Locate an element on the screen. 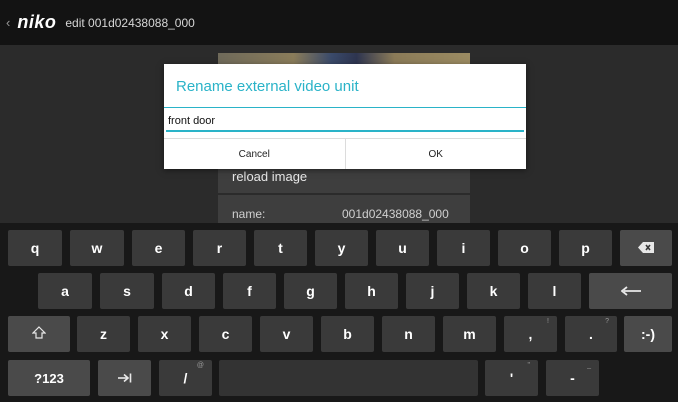 The image size is (678, 402). key-comma: , ! is located at coordinates (530, 334).